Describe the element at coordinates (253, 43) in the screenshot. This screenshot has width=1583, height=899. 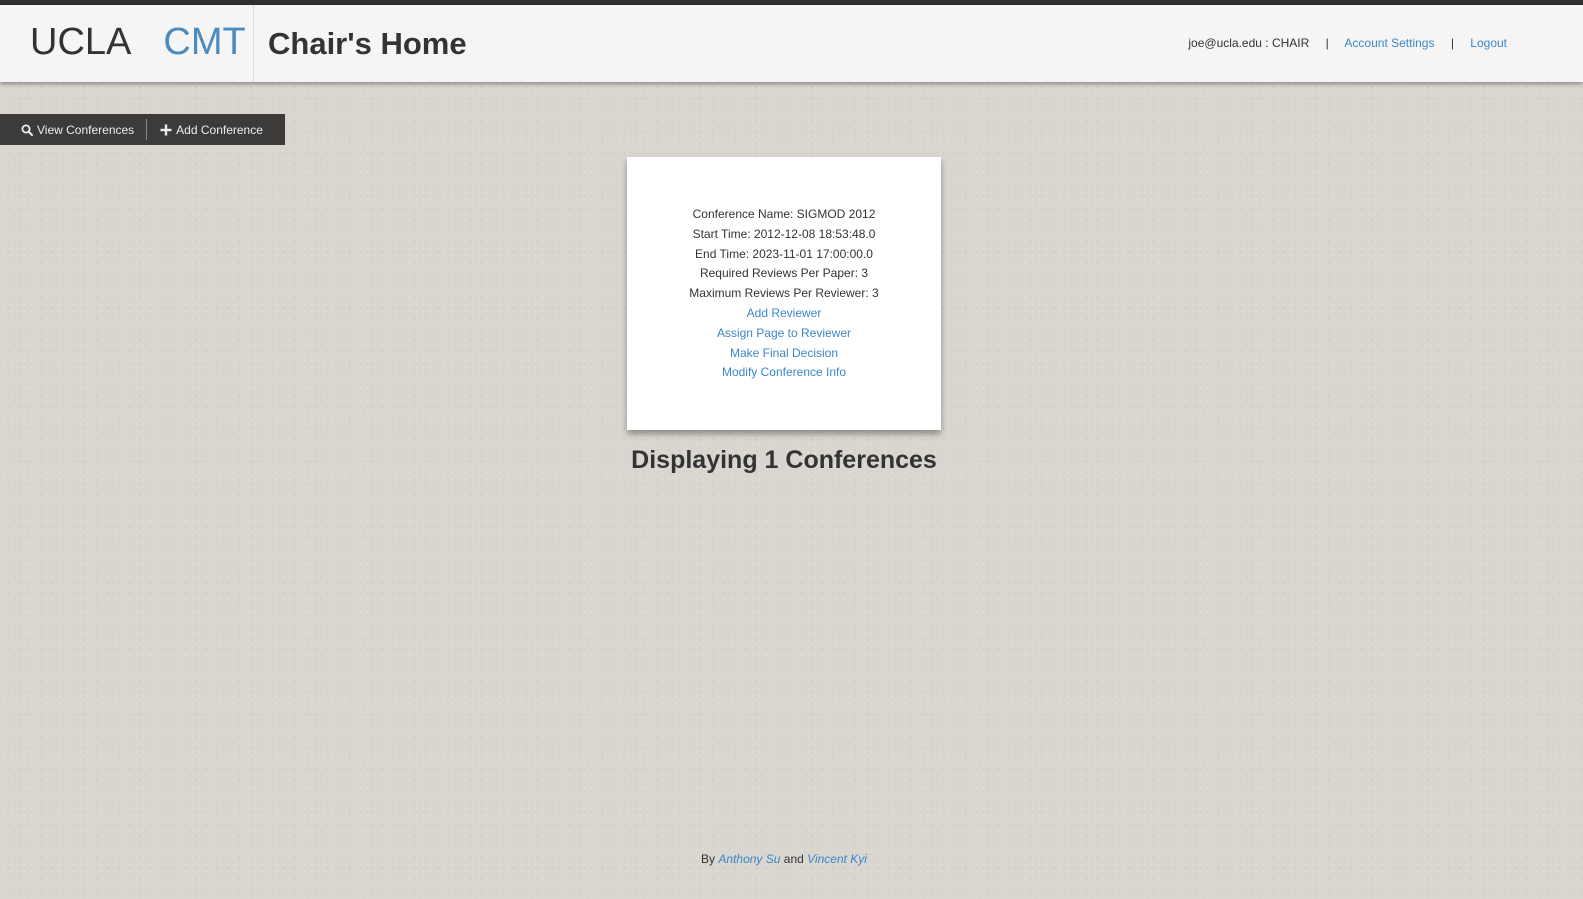
I see `header-divider` at that location.